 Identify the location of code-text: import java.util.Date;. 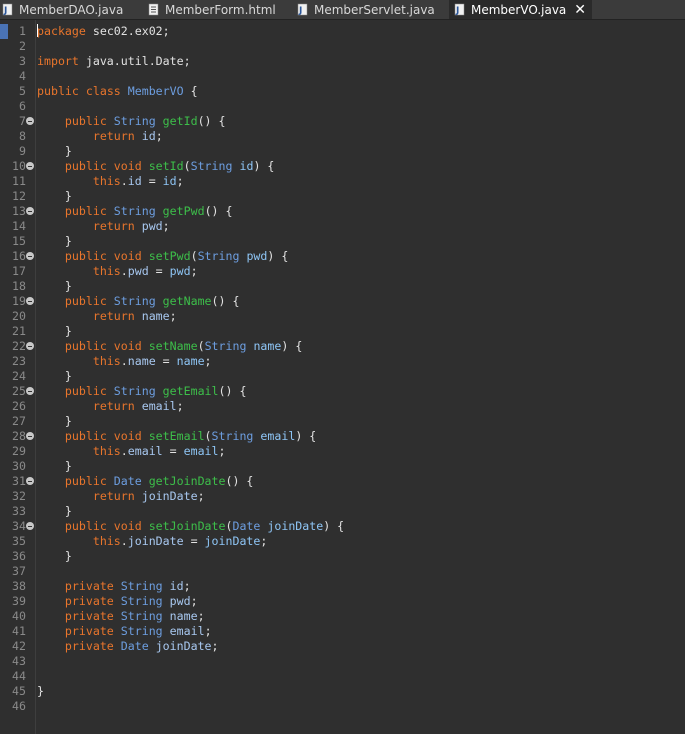
(114, 61).